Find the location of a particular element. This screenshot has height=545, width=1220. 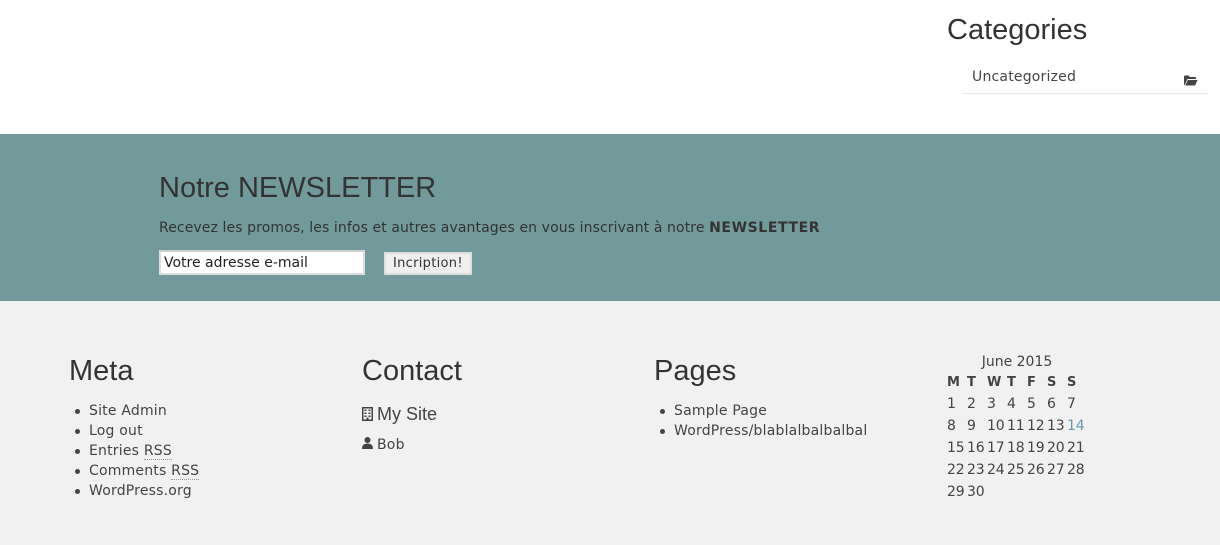

calendar-week-row: 22 23 24 25 26 27 28 is located at coordinates (1017, 470).